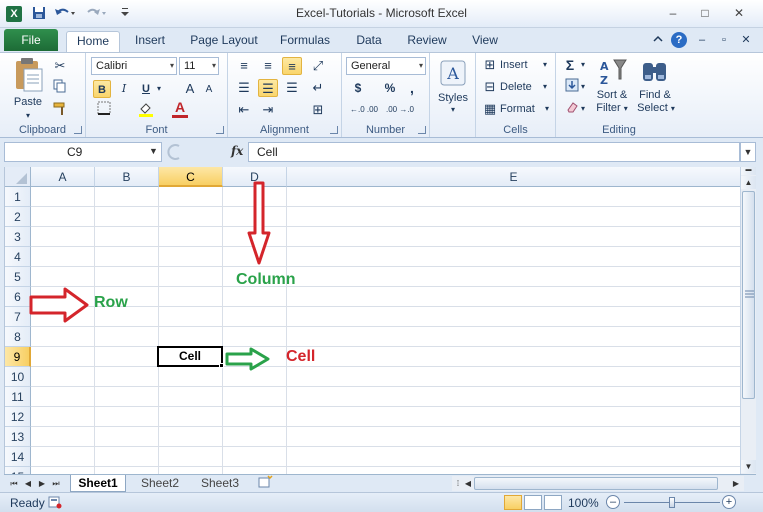 Image resolution: width=763 pixels, height=512 pixels. I want to click on number-launcher-icon, so click(422, 130).